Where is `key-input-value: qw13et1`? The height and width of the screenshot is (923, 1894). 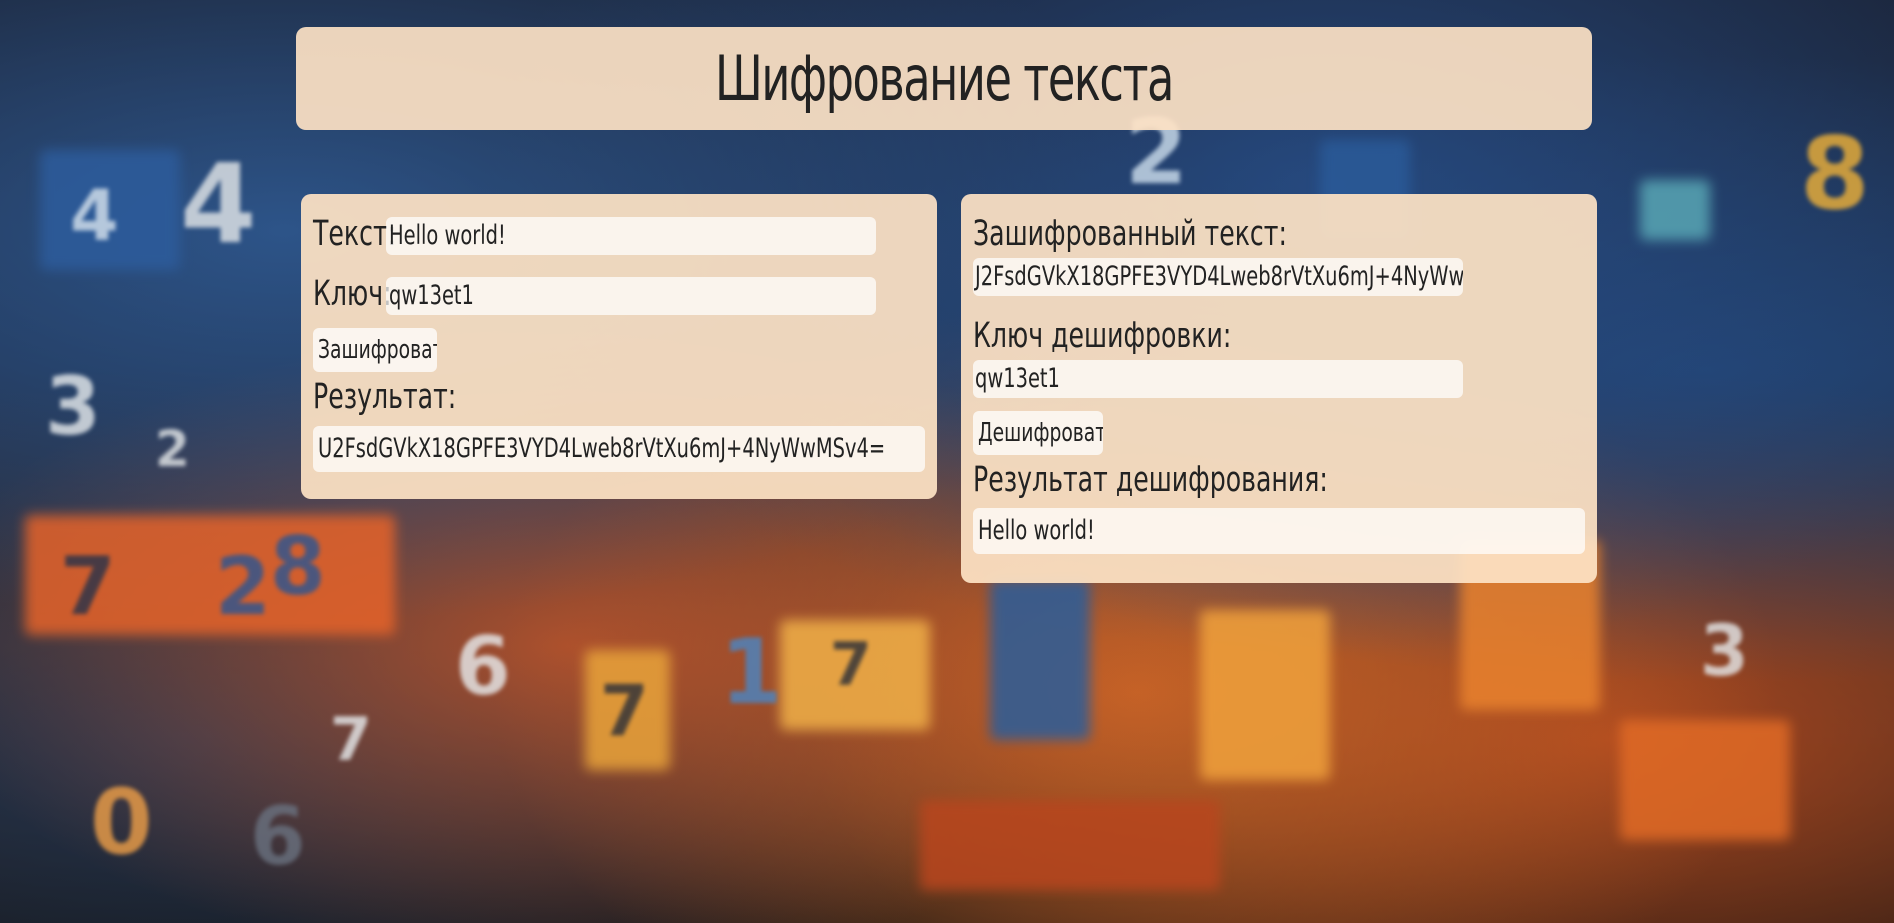
key-input-value: qw13et1 is located at coordinates (431, 295).